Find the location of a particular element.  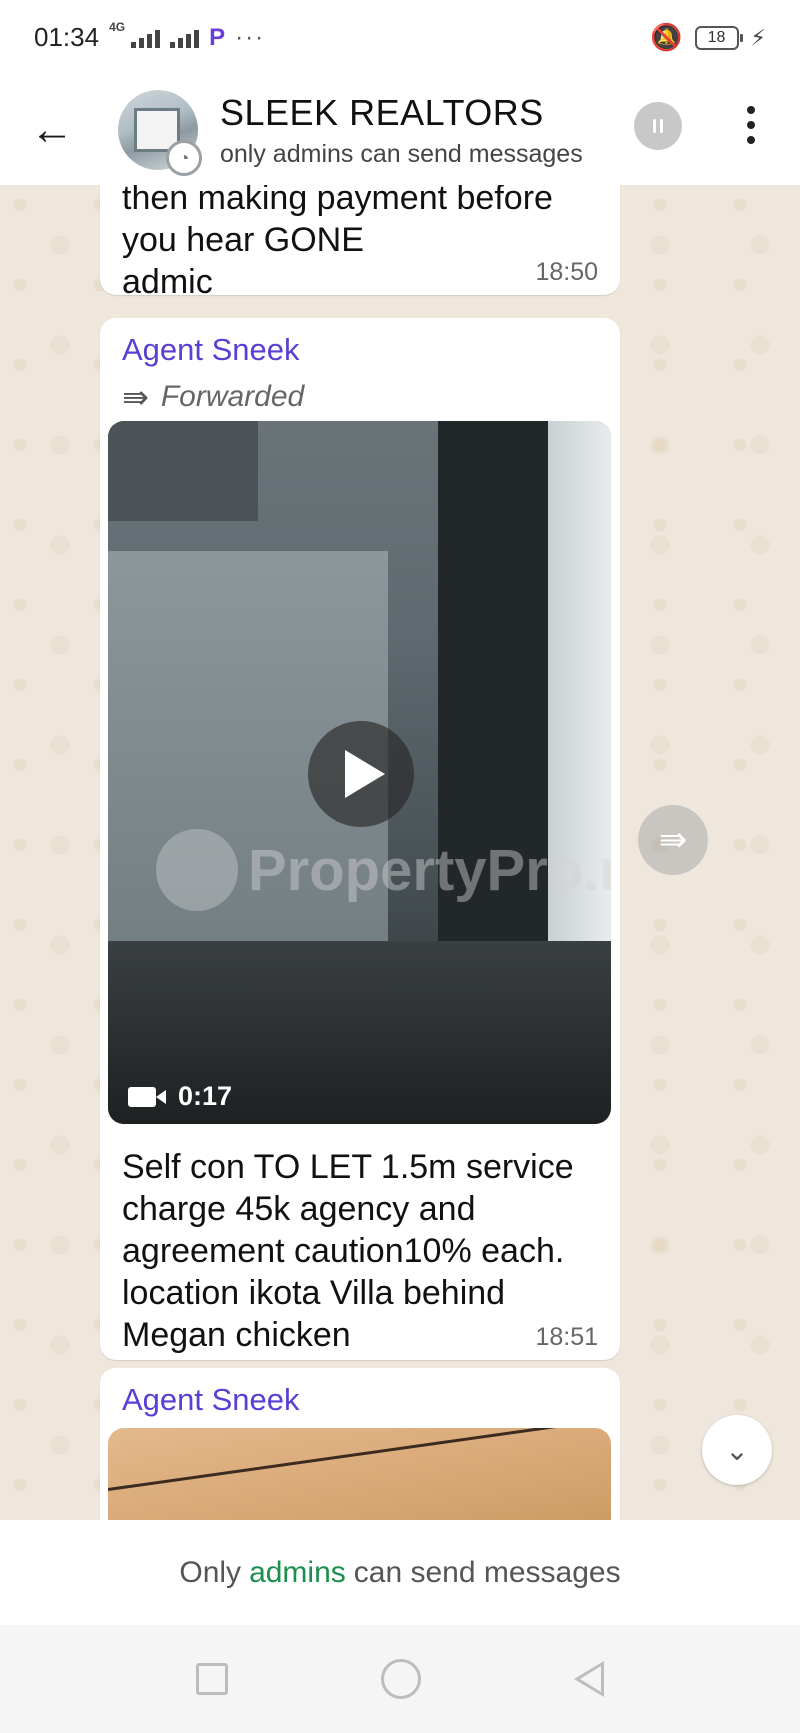

watermark-text: PropertyPro.ng is located at coordinates (429, 870).